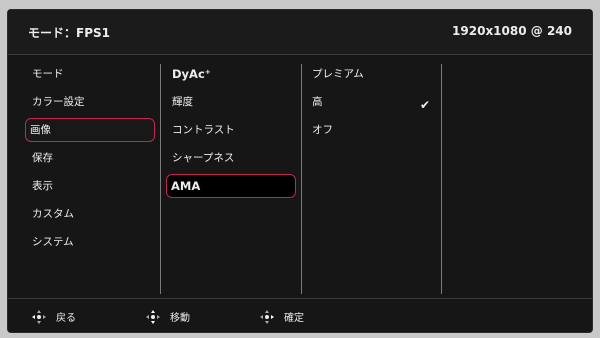  What do you see at coordinates (300, 32) in the screenshot?
I see `osd-header: モード：FPS1 1920x1080 @ 240` at bounding box center [300, 32].